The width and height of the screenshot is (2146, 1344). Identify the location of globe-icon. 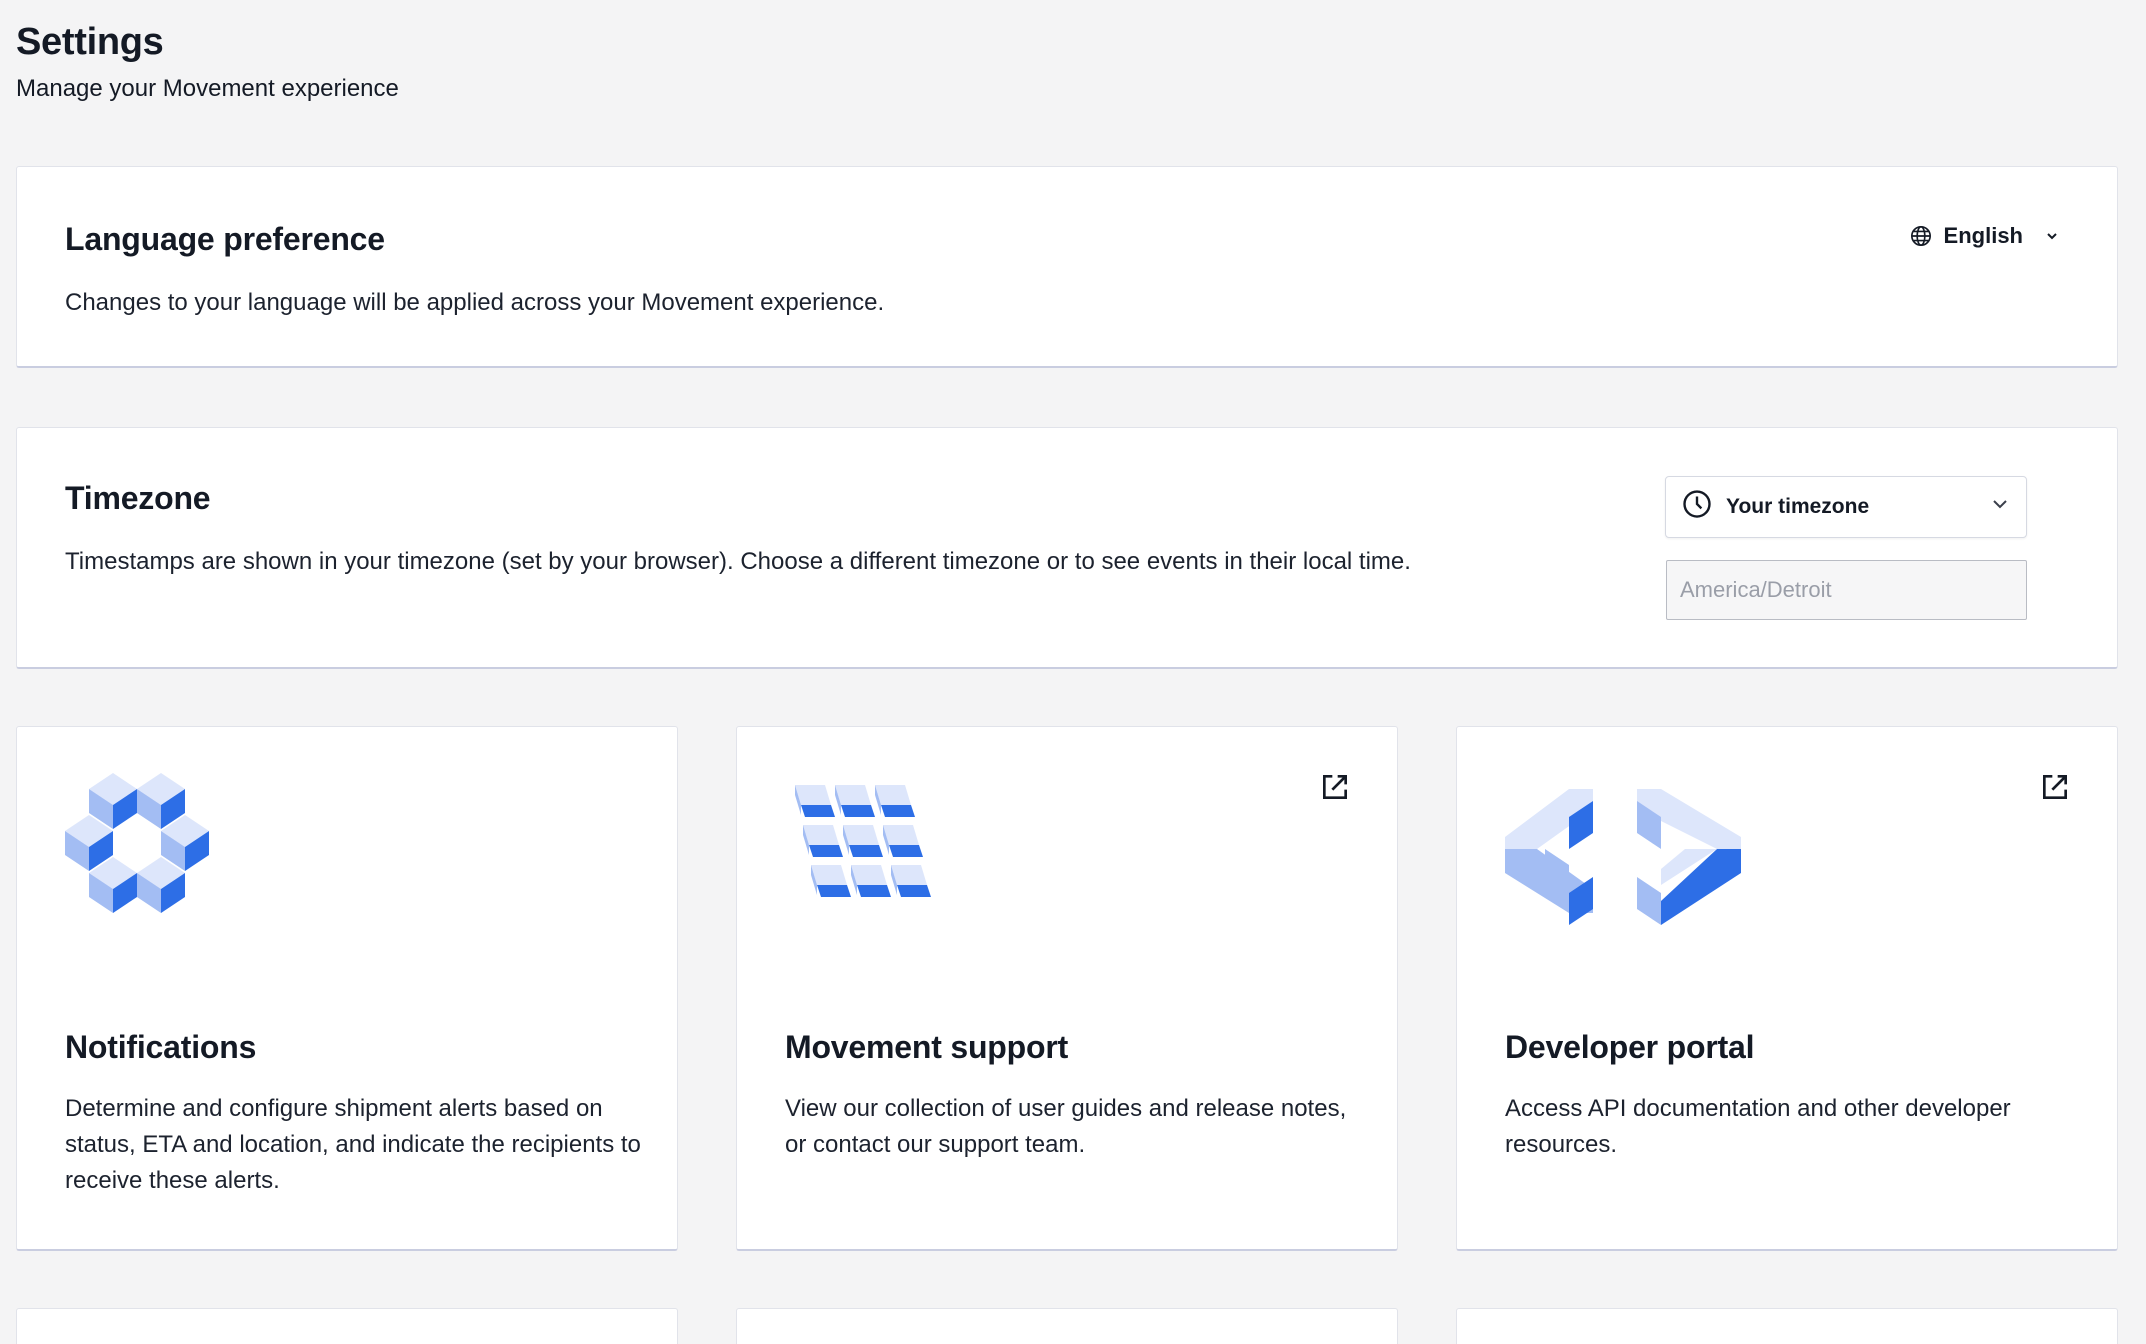
(1921, 236).